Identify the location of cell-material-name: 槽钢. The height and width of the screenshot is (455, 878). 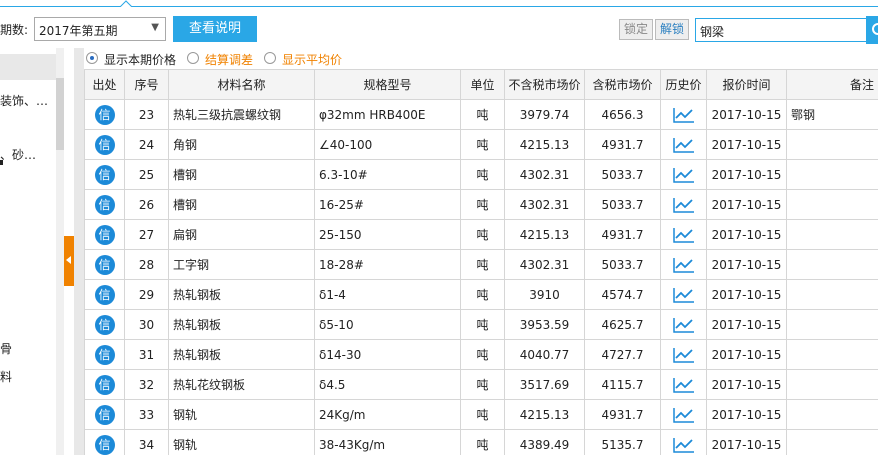
(241, 174).